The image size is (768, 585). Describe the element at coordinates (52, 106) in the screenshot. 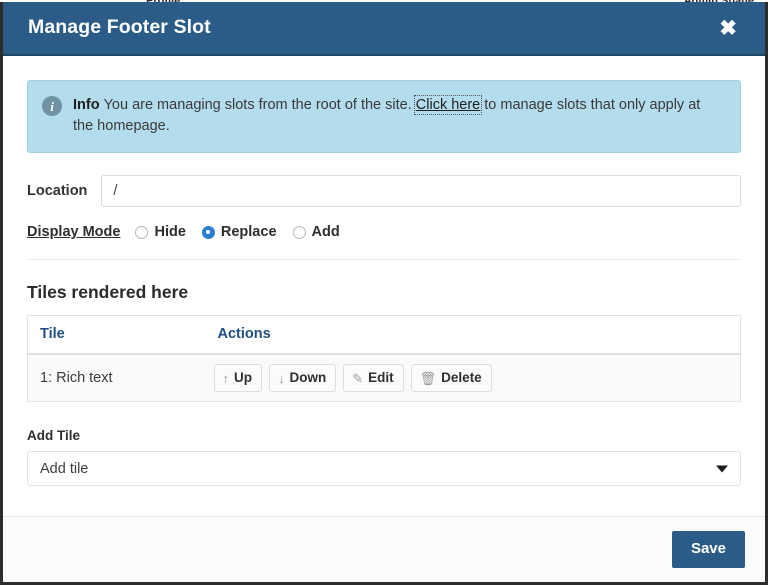

I see `info-icon: i` at that location.